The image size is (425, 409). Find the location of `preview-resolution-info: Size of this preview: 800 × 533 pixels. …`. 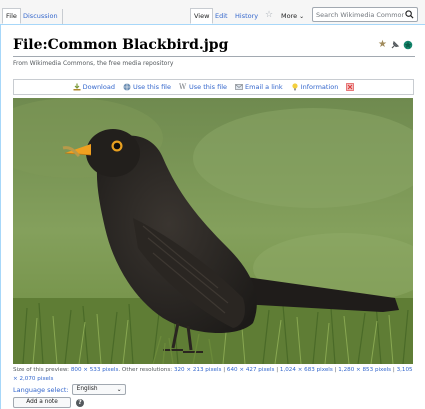

preview-resolution-info: Size of this preview: 800 × 533 pixels. … is located at coordinates (214, 375).